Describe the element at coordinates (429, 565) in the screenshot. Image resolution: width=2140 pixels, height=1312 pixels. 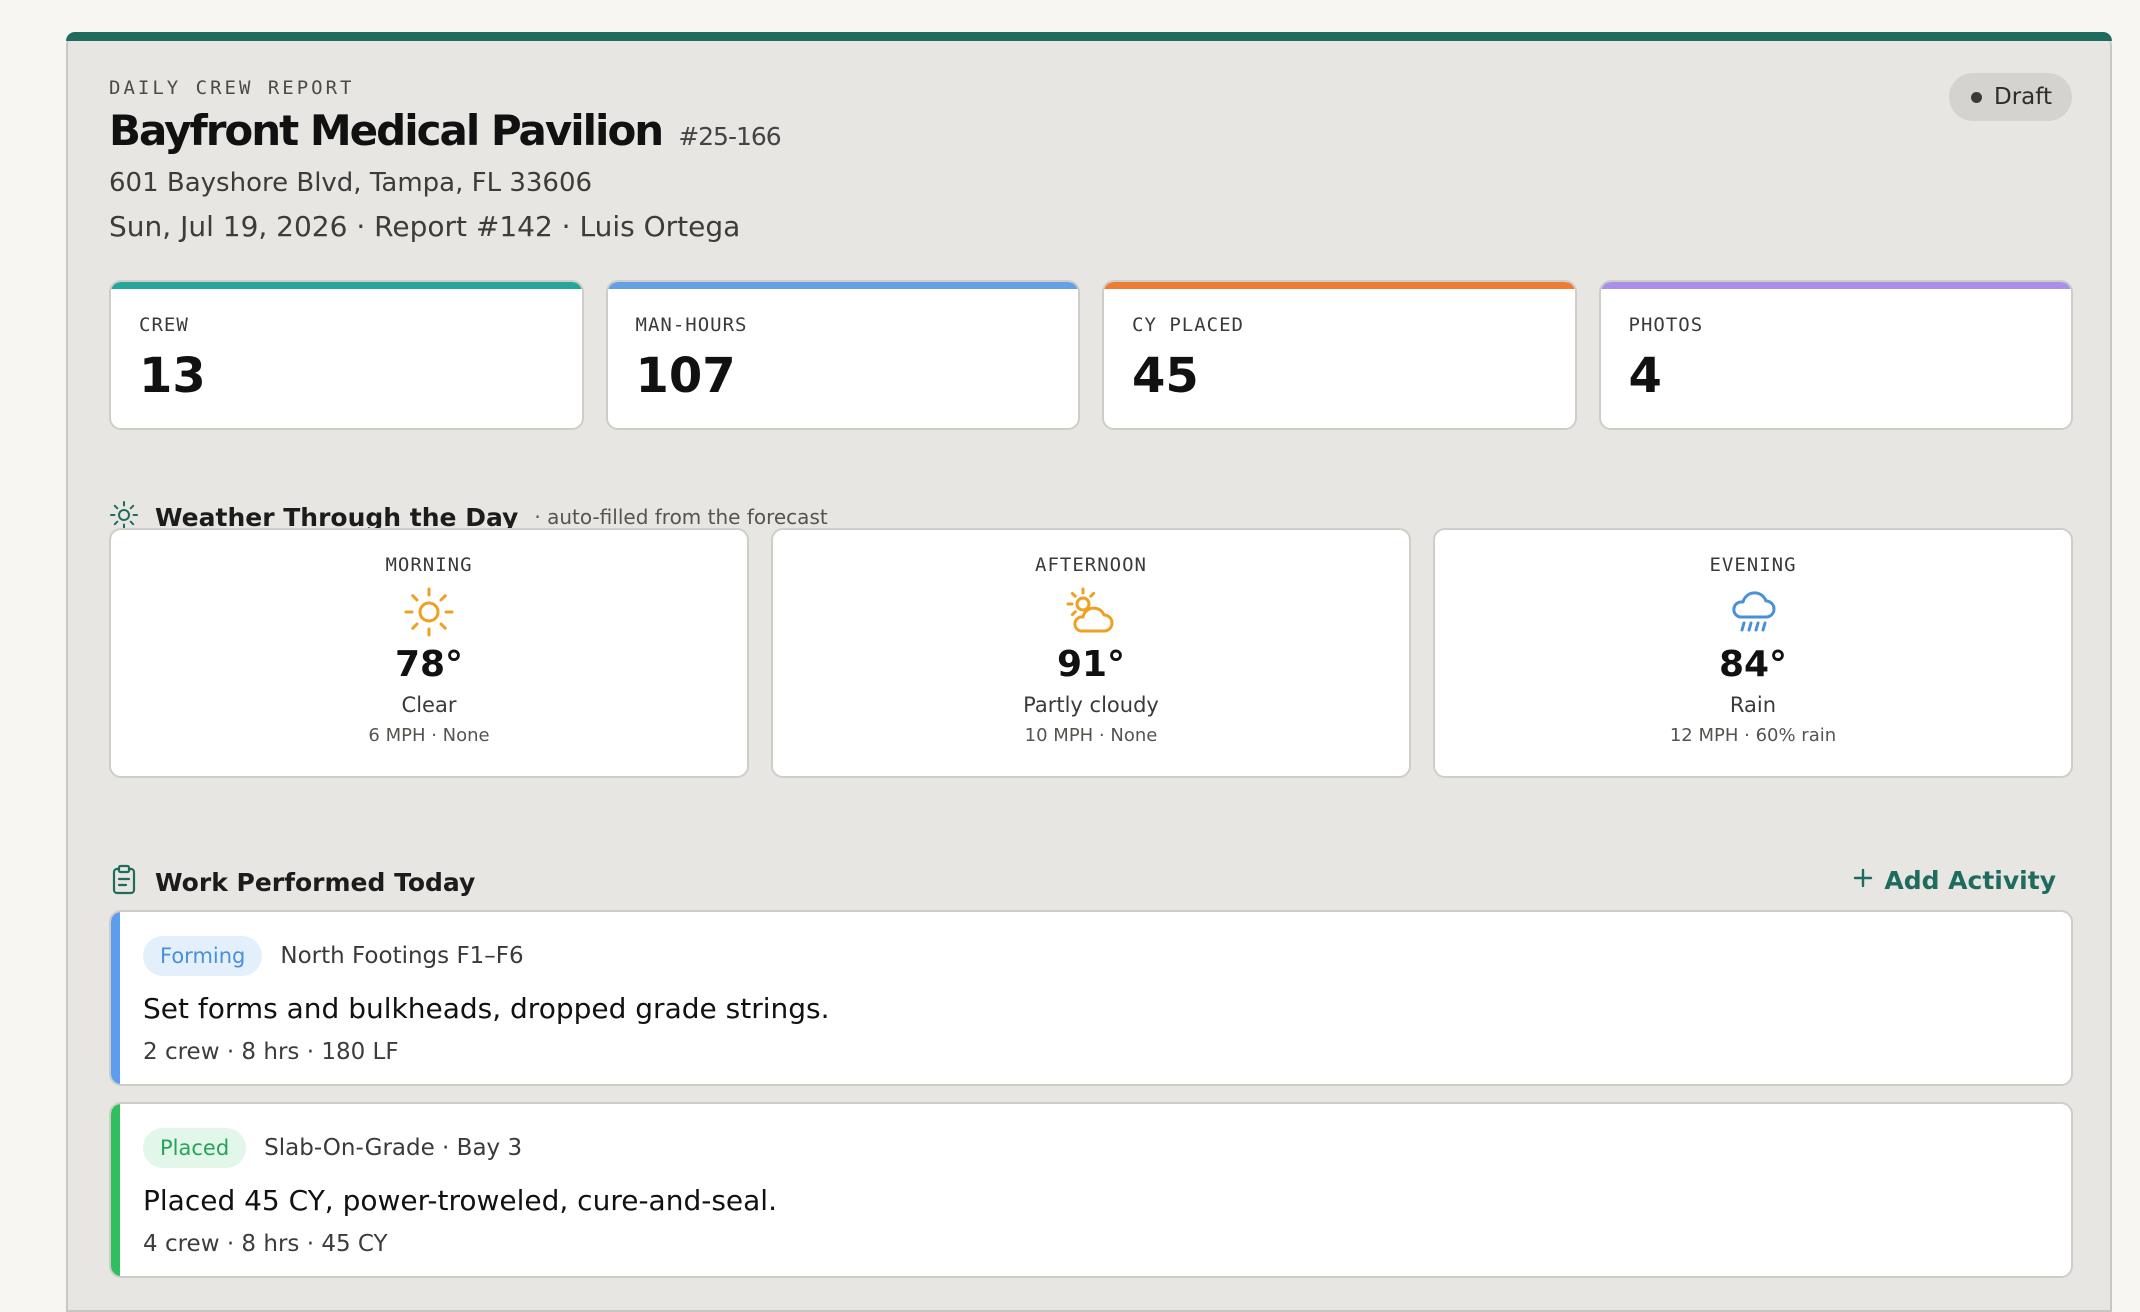
I see `weather-period: MORNING` at that location.